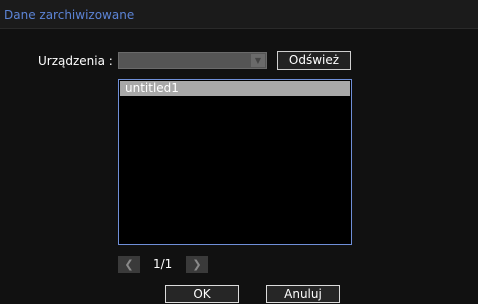 The image size is (478, 304). I want to click on dropdown-arrow-icon: ▼, so click(258, 60).